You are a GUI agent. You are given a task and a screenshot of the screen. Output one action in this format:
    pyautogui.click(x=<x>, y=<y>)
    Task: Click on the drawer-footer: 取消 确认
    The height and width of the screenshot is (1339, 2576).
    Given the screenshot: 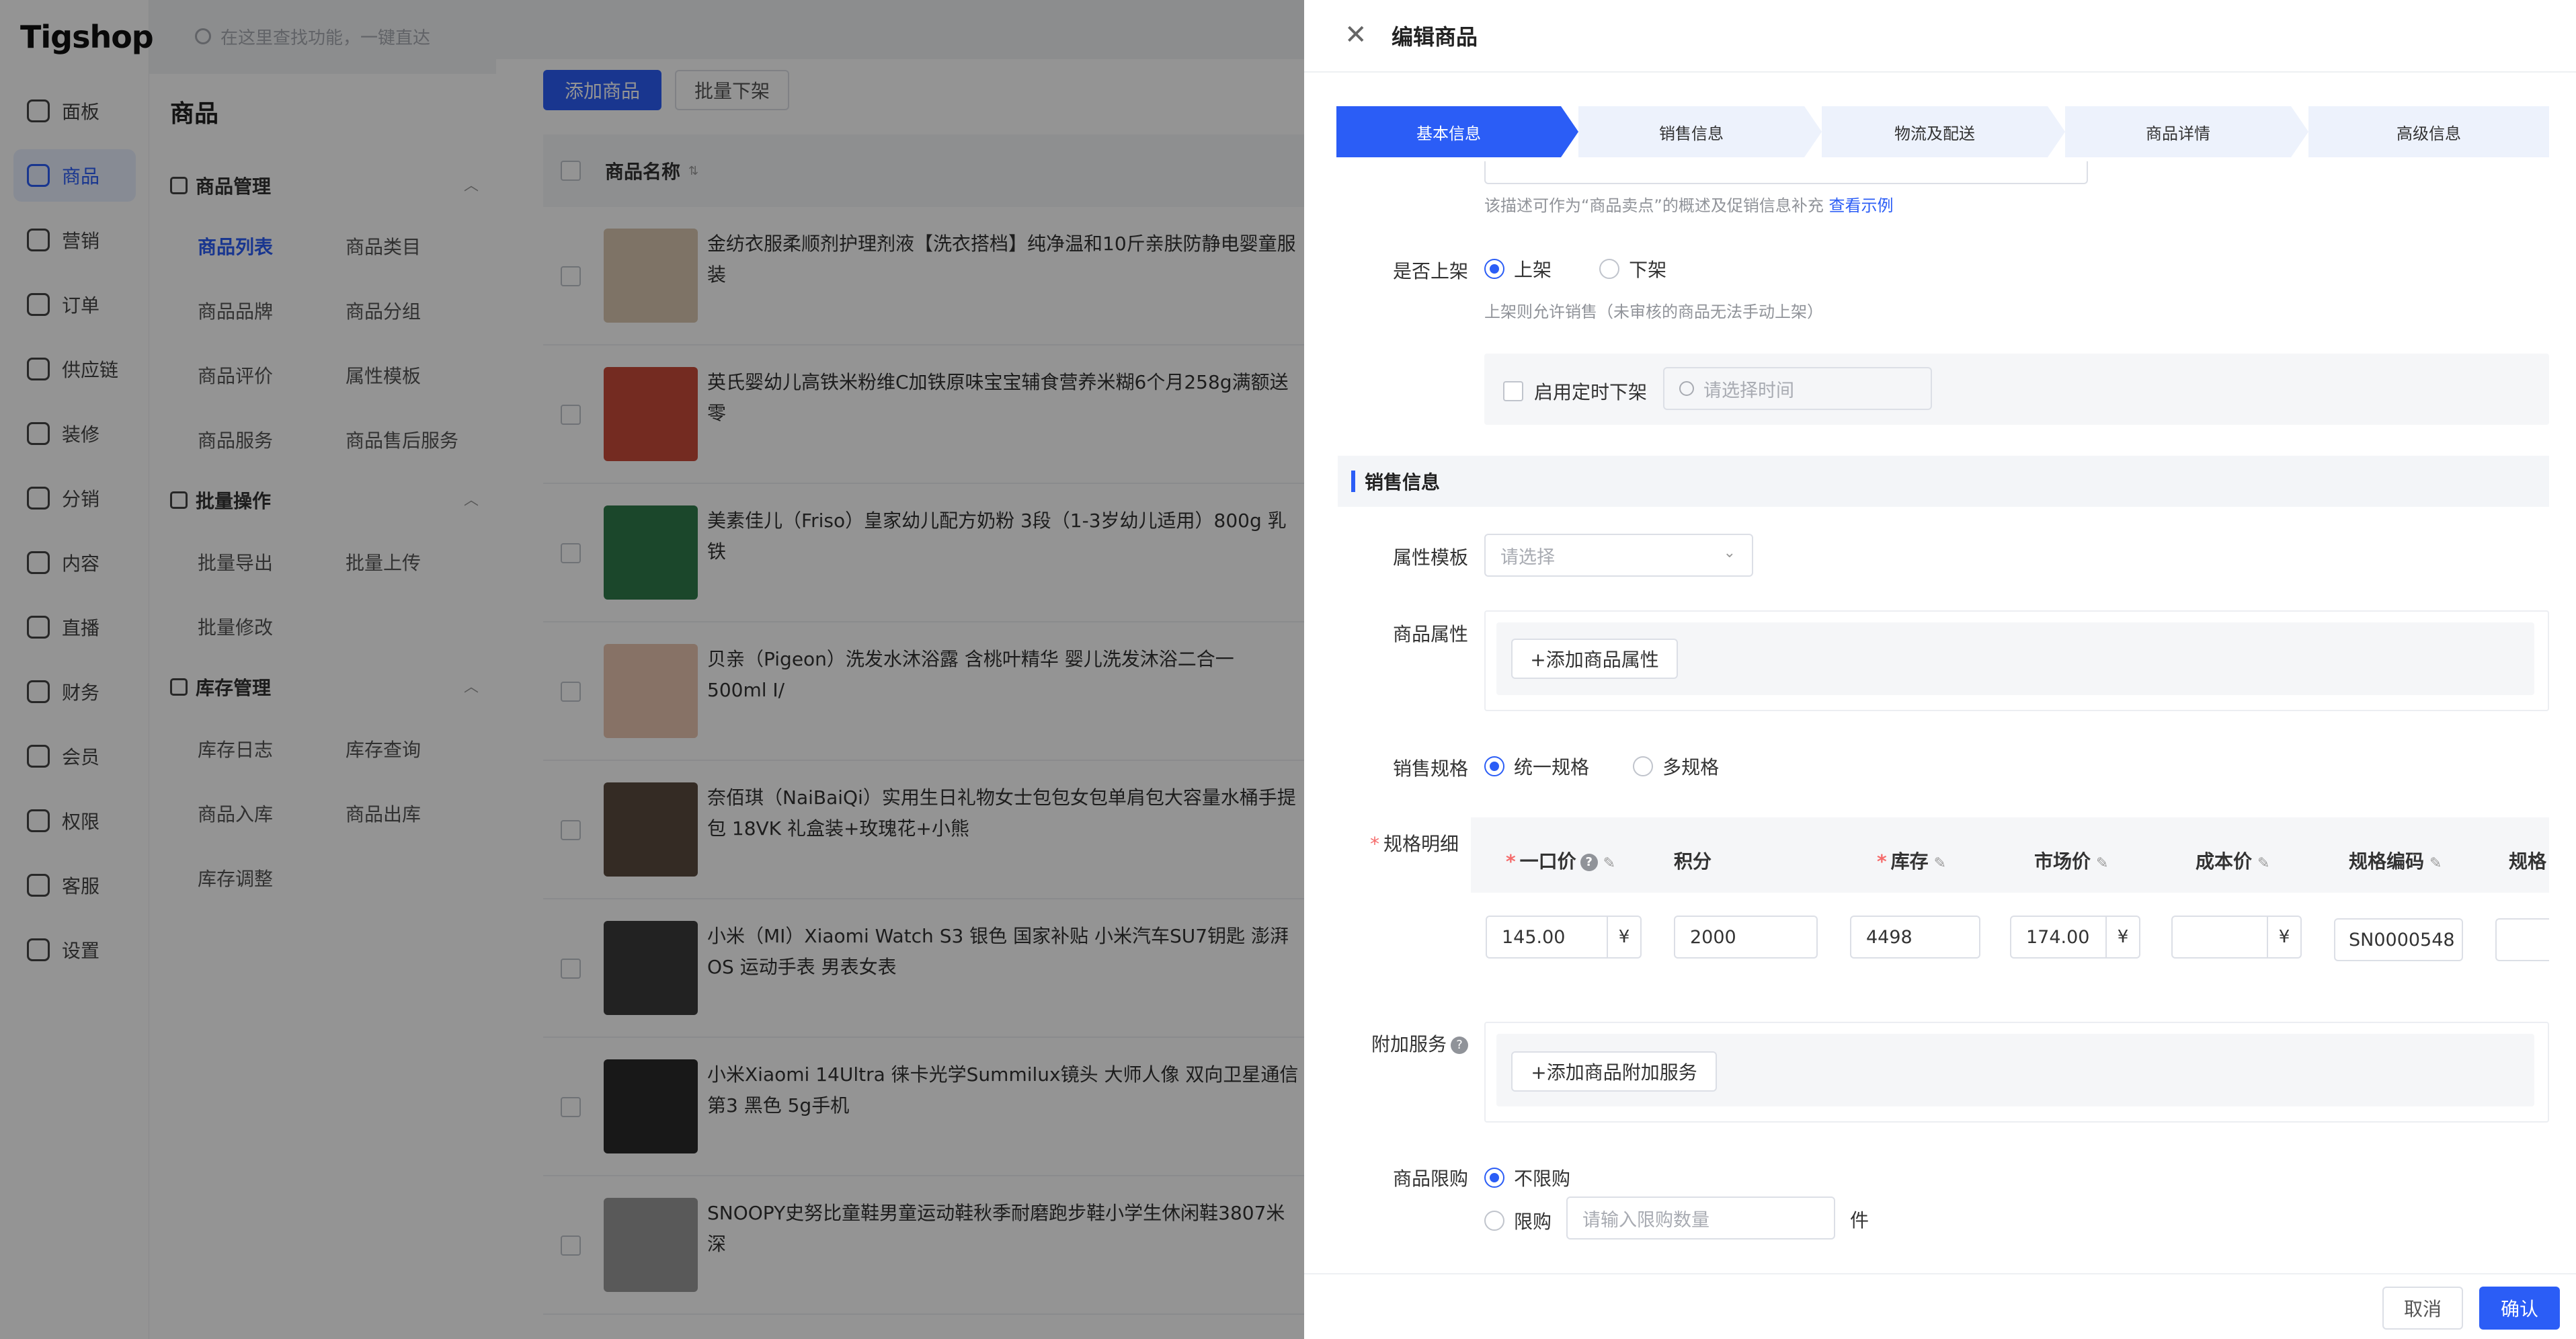 What is the action you would take?
    pyautogui.click(x=1940, y=1306)
    